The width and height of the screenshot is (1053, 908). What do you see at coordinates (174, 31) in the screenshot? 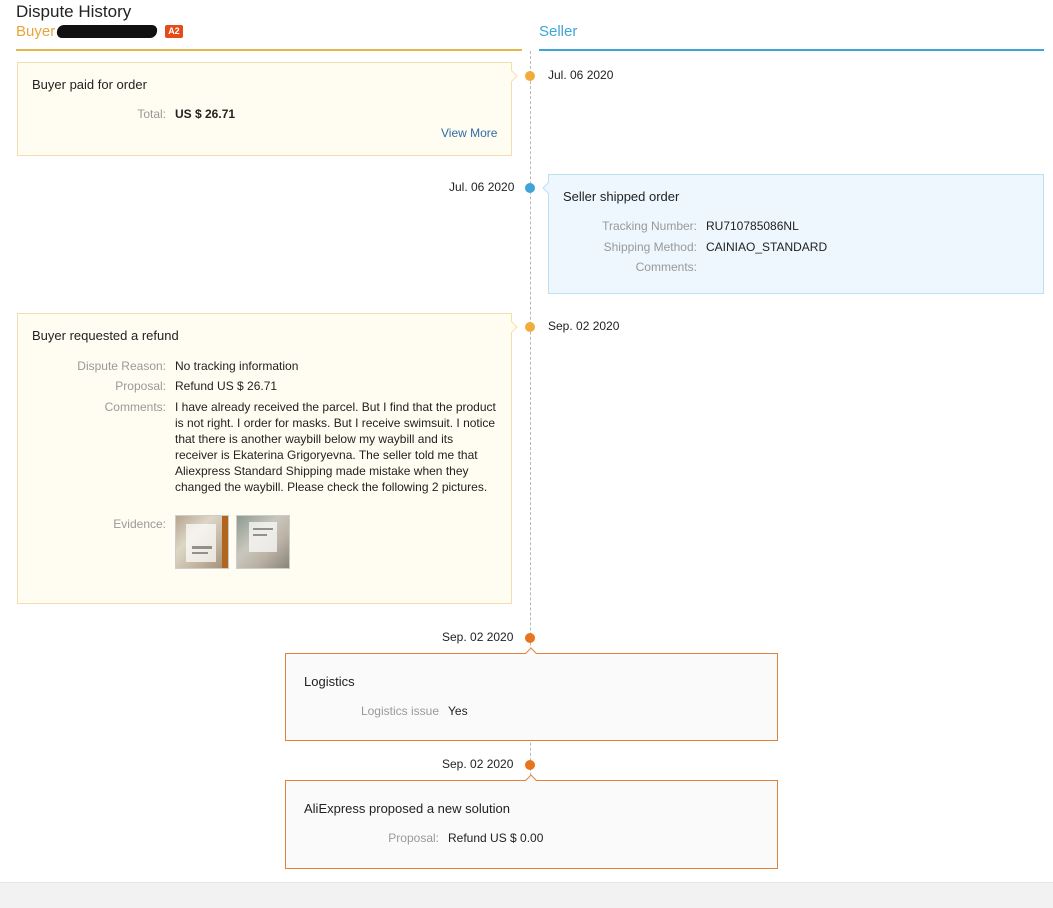
I see `buyer-level-badge: A2` at bounding box center [174, 31].